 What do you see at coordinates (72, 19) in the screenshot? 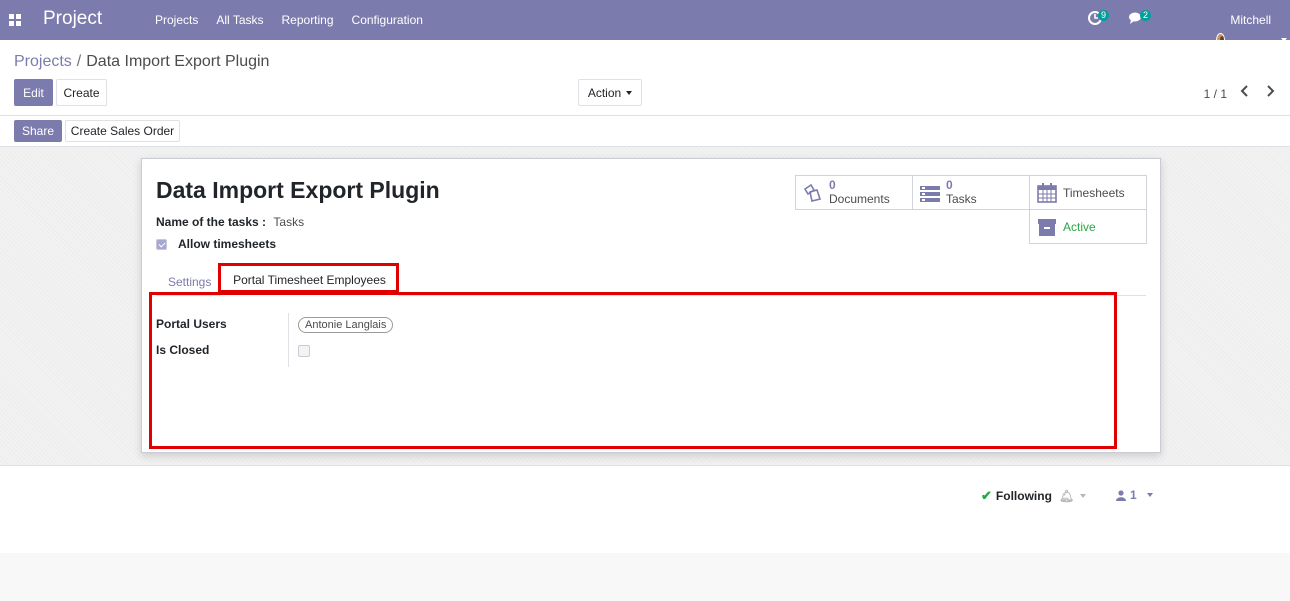
I see `app-brand: Project` at bounding box center [72, 19].